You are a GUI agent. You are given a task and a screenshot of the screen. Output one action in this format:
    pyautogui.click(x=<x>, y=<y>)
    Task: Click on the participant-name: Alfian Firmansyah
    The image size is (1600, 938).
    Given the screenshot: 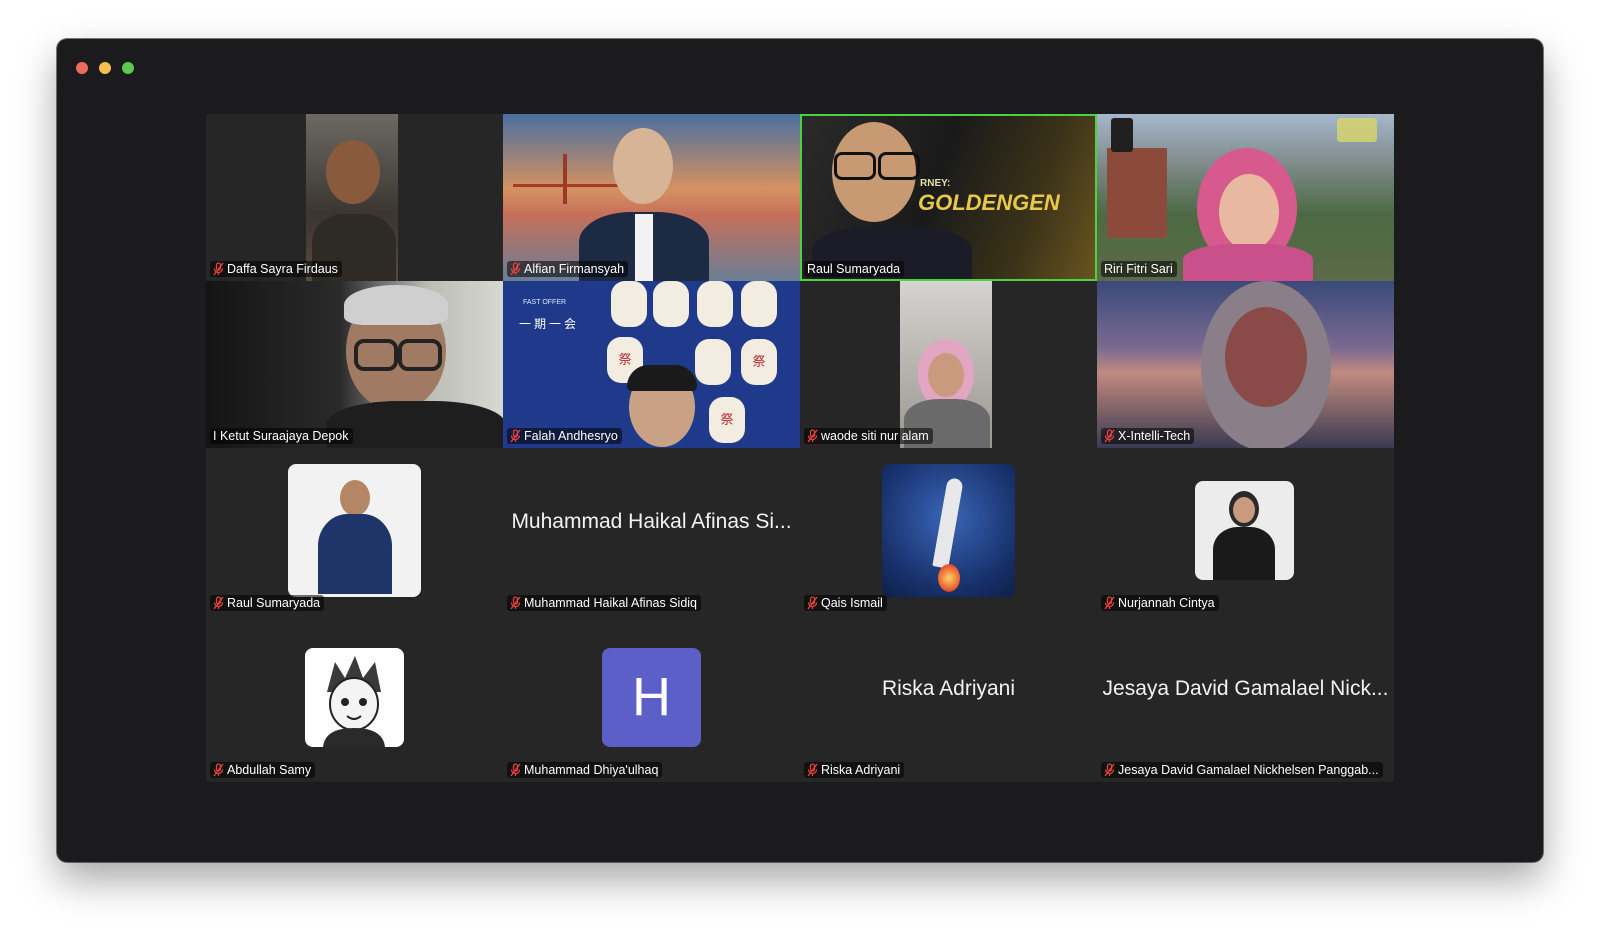 What is the action you would take?
    pyautogui.click(x=574, y=269)
    